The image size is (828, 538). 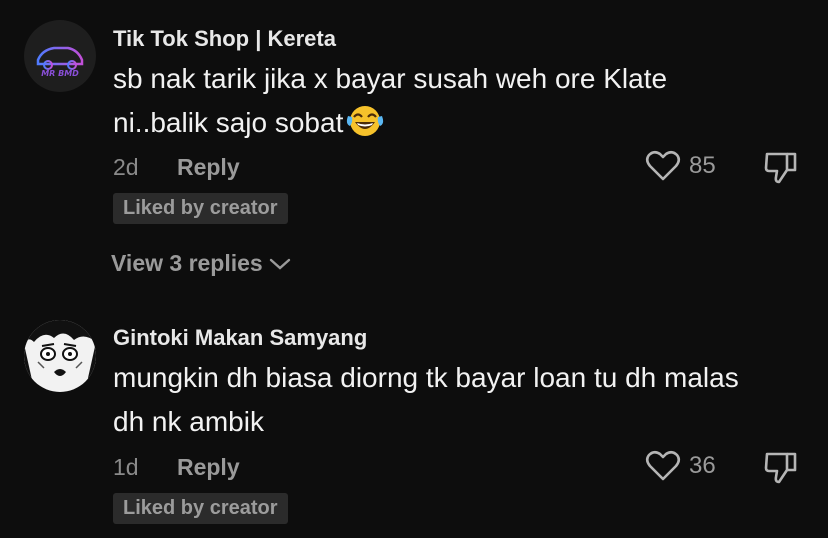 I want to click on comment-username: Gintoki Makan Samyang, so click(x=240, y=338).